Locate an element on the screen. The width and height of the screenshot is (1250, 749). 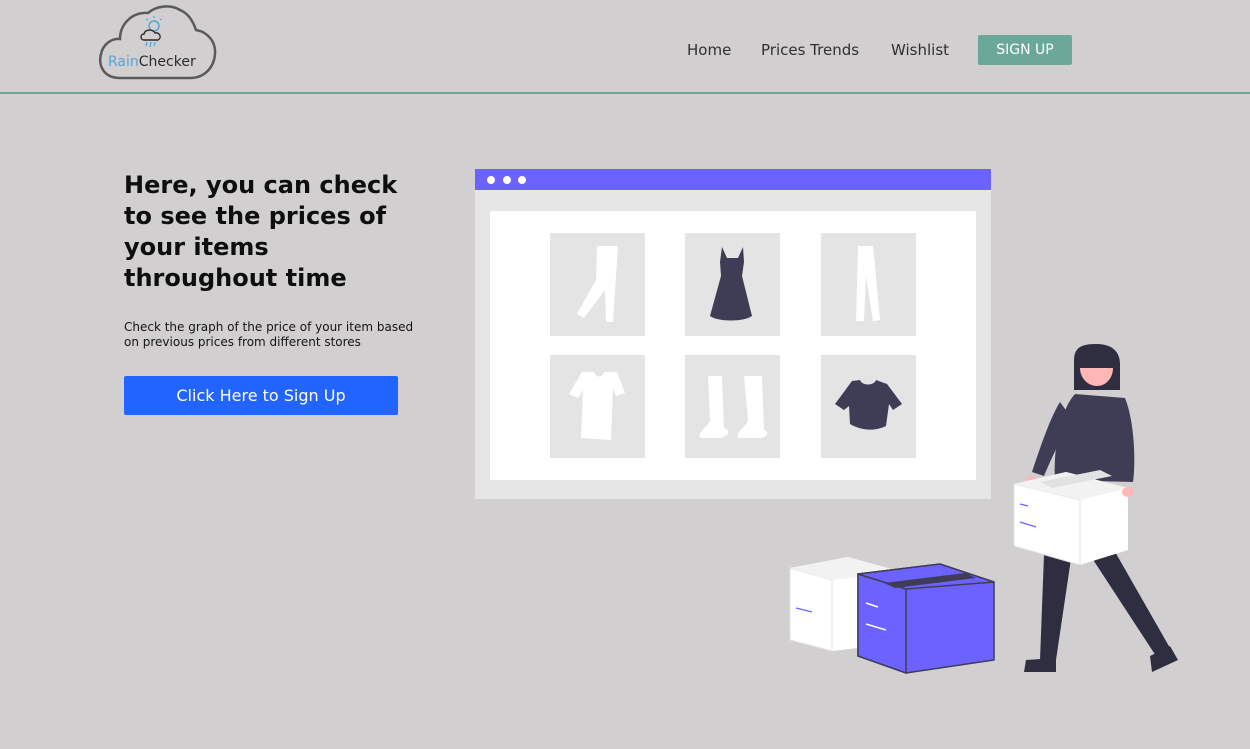
signup-button: SIGN UP is located at coordinates (1025, 50).